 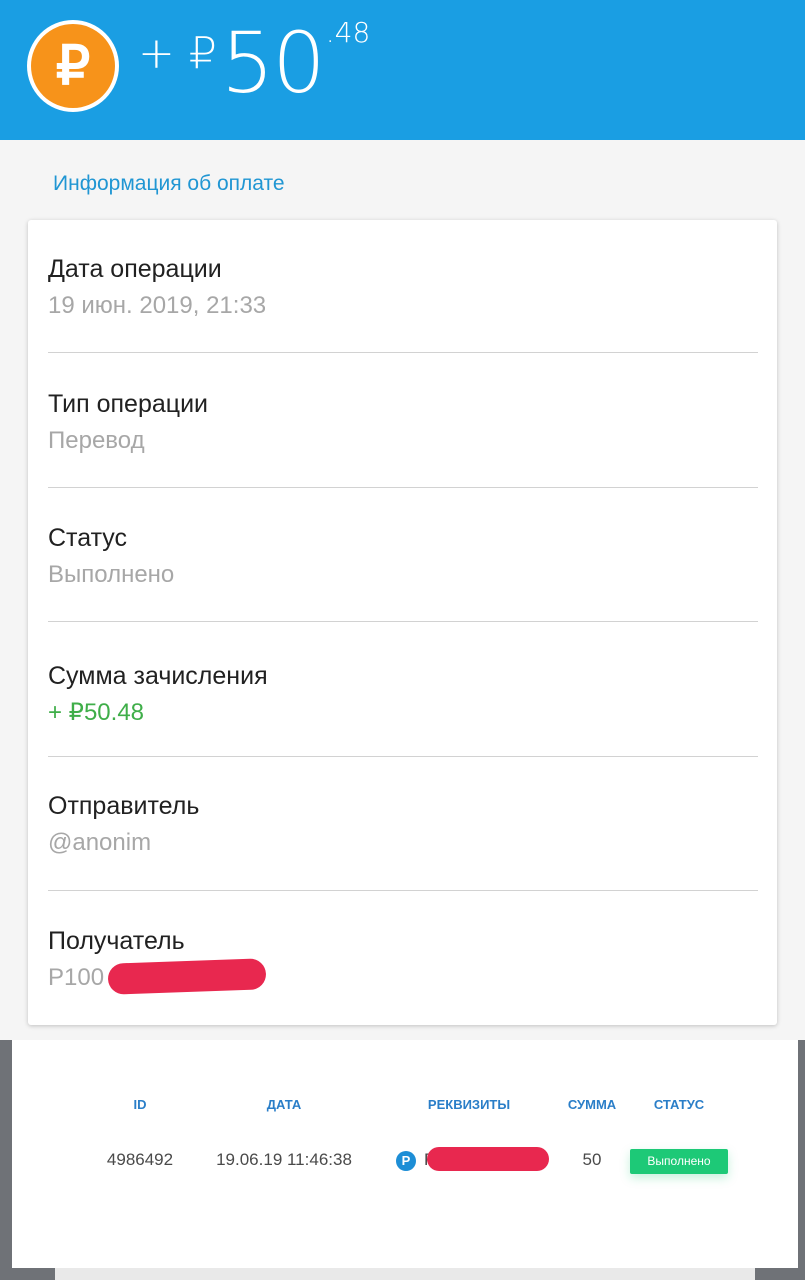 I want to click on column-header-status: СТАТУС, so click(x=679, y=1104).